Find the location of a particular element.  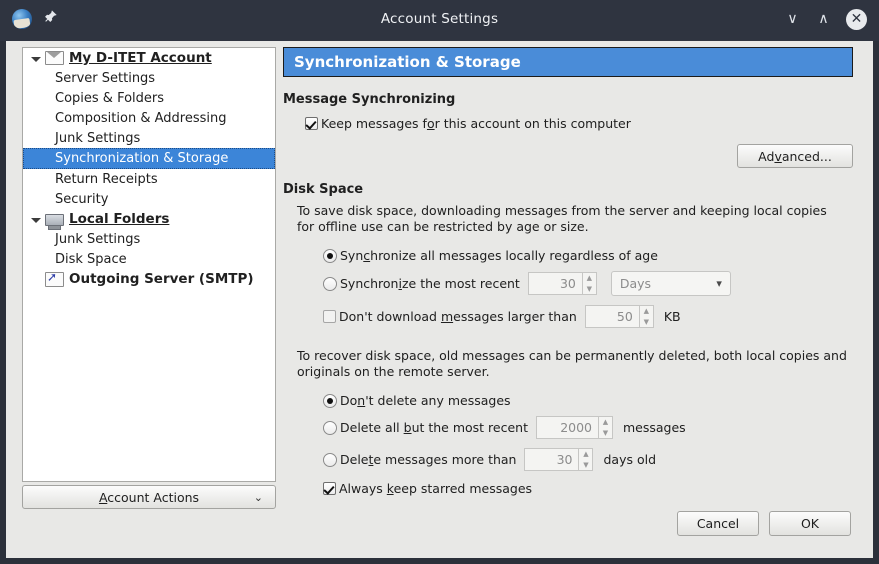

accelerator-key: b is located at coordinates (407, 427).